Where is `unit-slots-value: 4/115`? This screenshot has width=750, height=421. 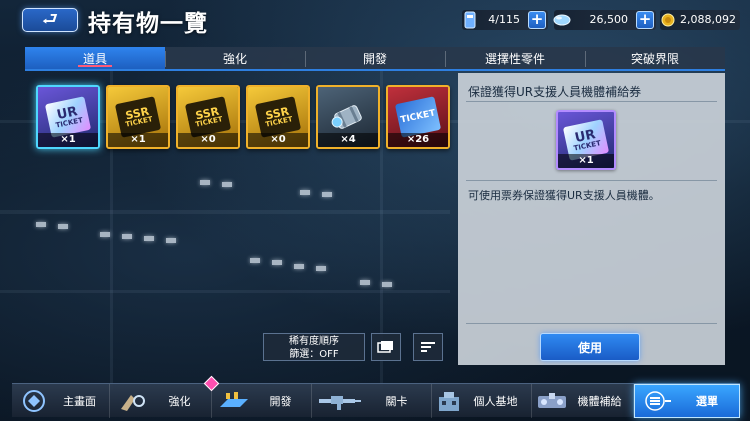 unit-slots-value: 4/115 is located at coordinates (504, 19).